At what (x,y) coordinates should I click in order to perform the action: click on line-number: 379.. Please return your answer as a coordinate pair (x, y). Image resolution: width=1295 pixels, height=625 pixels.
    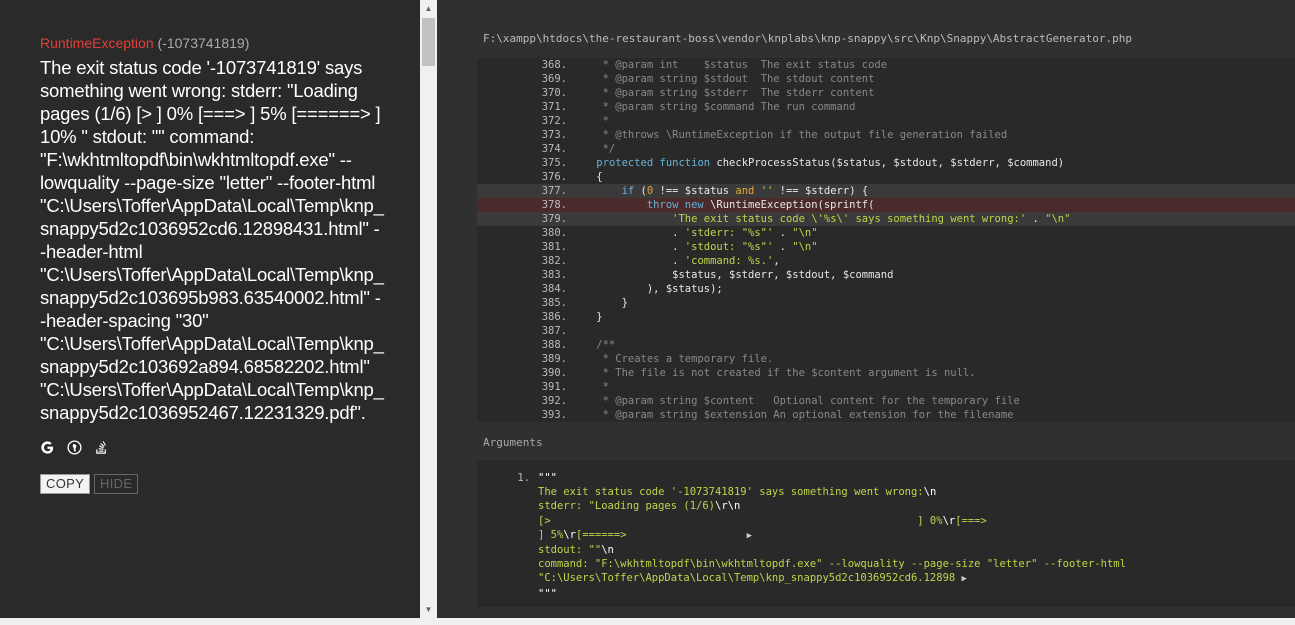
    Looking at the image, I should click on (554, 219).